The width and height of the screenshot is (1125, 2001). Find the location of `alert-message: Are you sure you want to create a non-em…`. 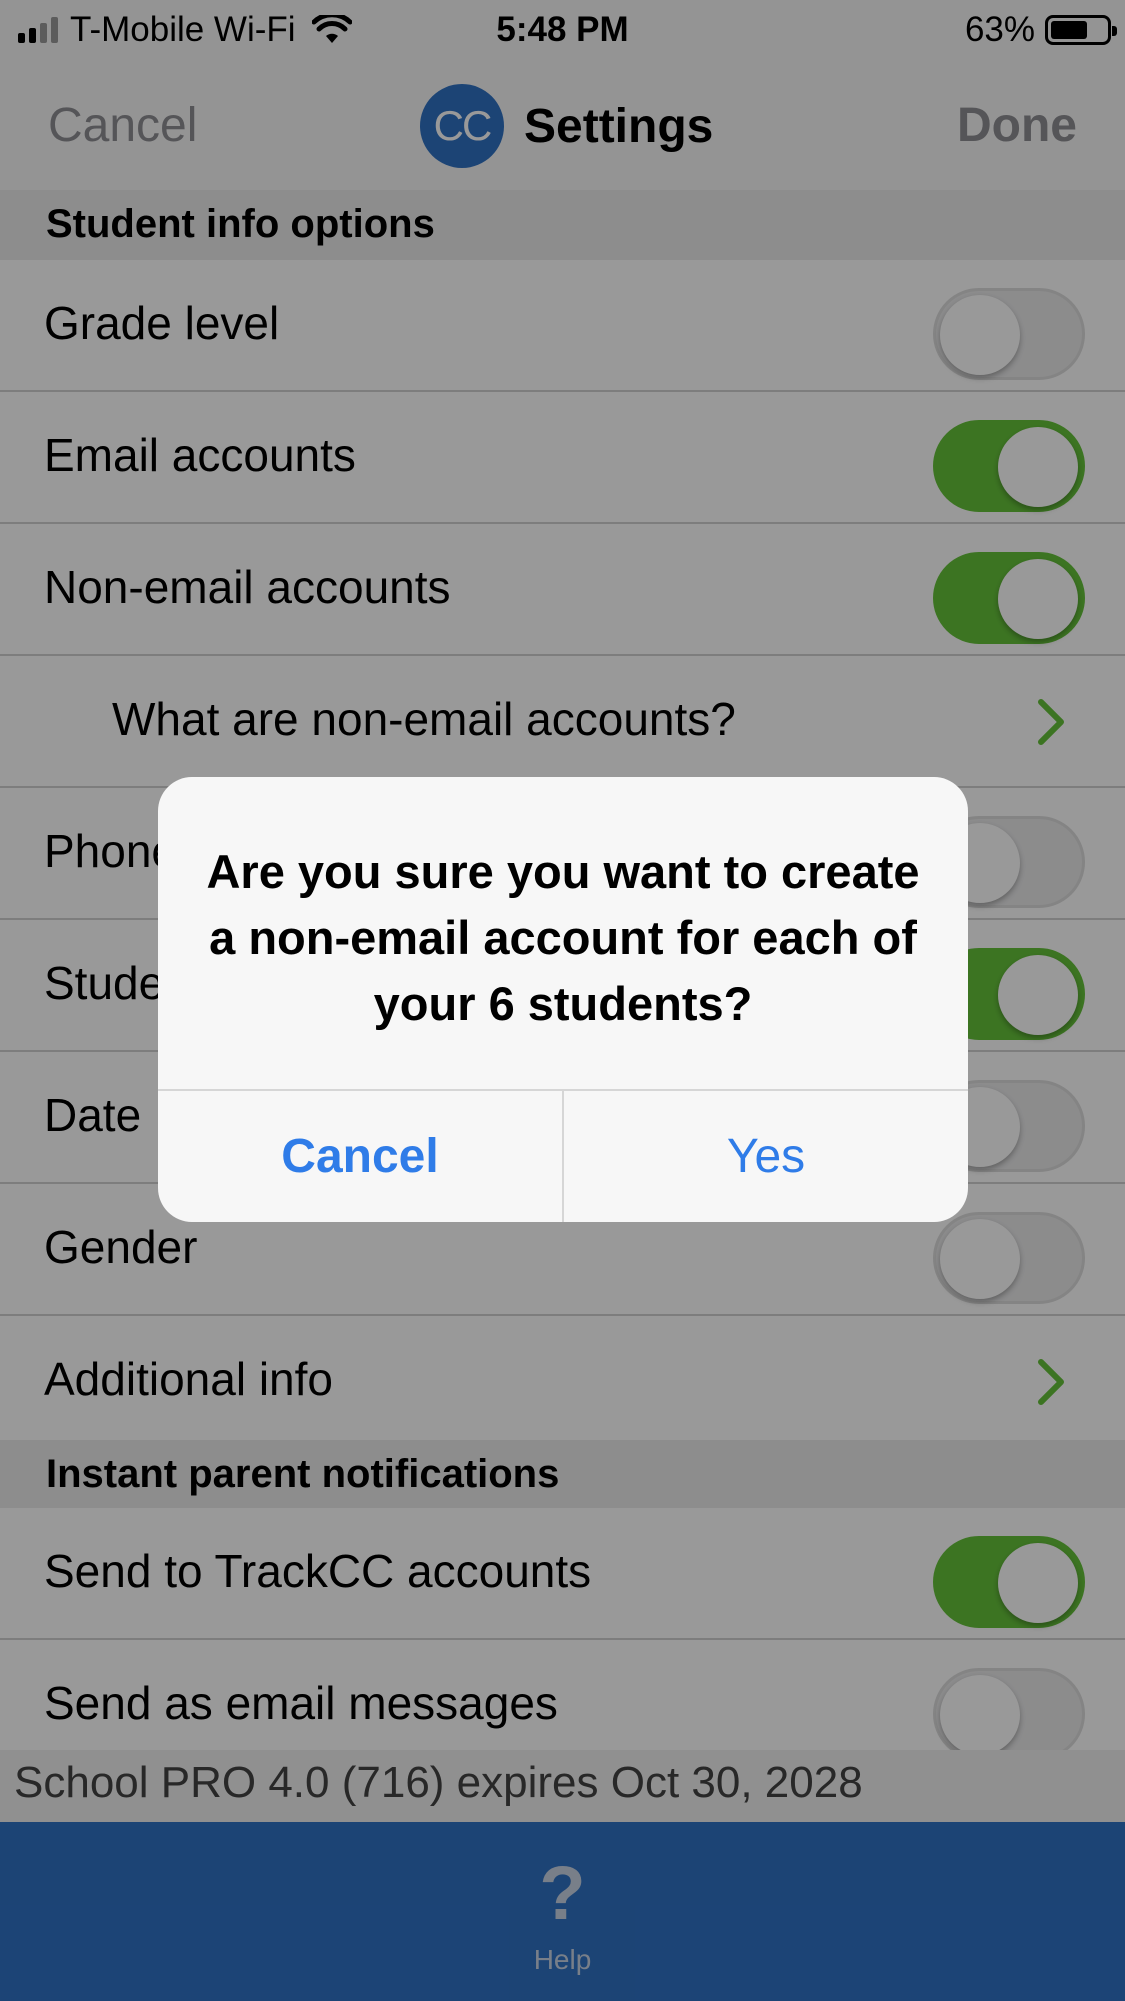

alert-message: Are you sure you want to create a non-em… is located at coordinates (563, 937).